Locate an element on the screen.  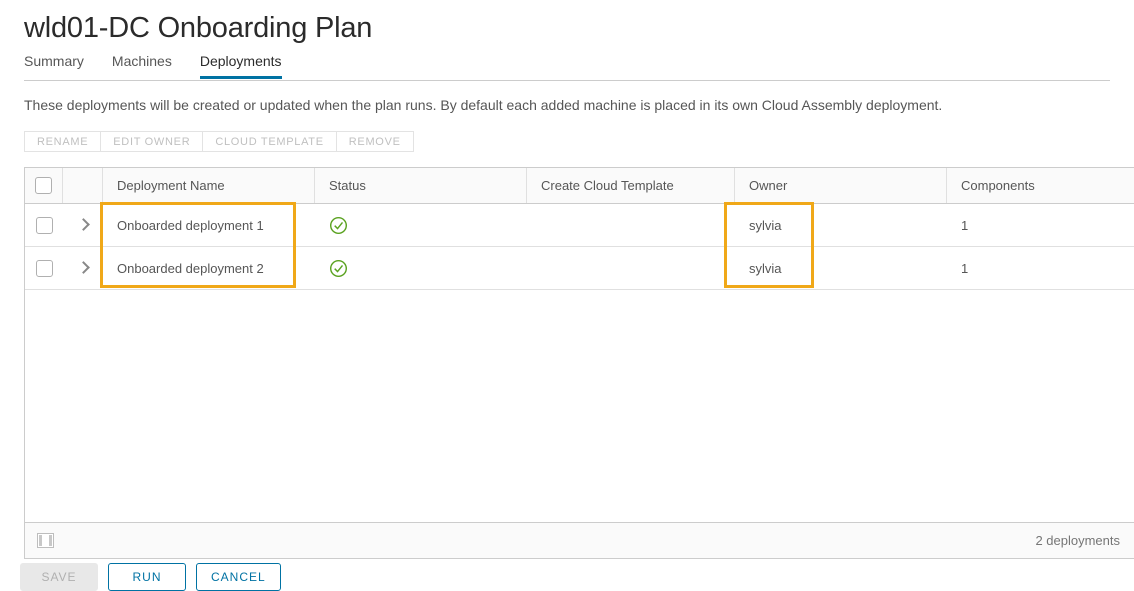
tab-summary: Summary is located at coordinates (61, 65).